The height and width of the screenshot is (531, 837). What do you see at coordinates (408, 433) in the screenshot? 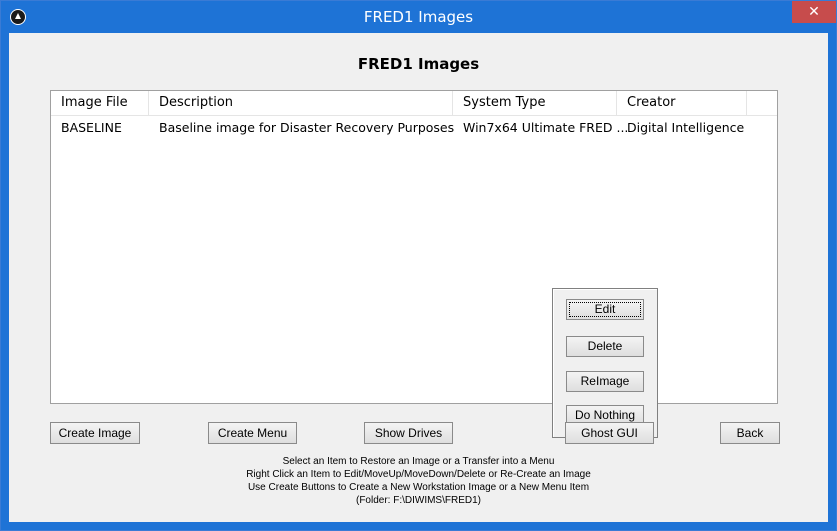
I see `show-drives-button: Show Drives` at bounding box center [408, 433].